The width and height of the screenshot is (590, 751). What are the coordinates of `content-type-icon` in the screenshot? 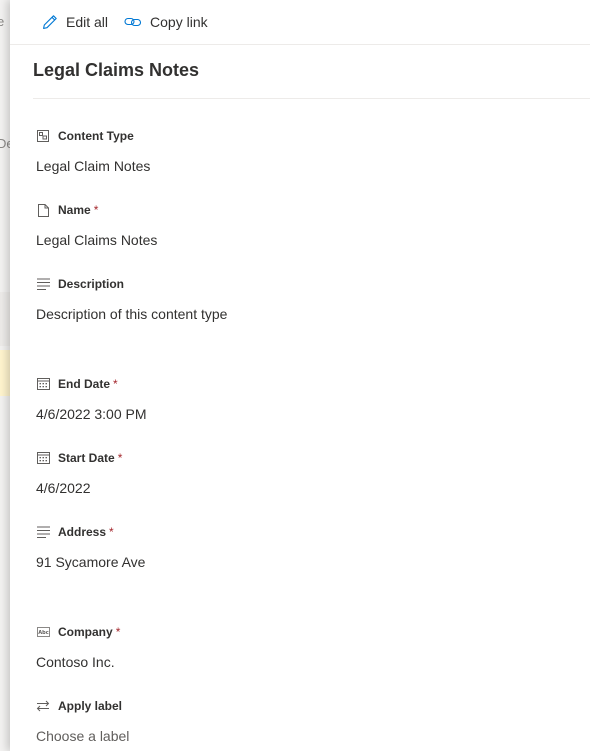 It's located at (43, 136).